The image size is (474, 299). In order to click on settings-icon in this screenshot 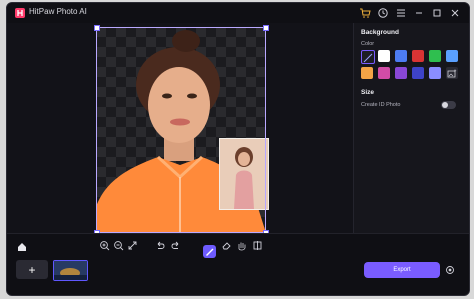, I will do `click(450, 270)`.